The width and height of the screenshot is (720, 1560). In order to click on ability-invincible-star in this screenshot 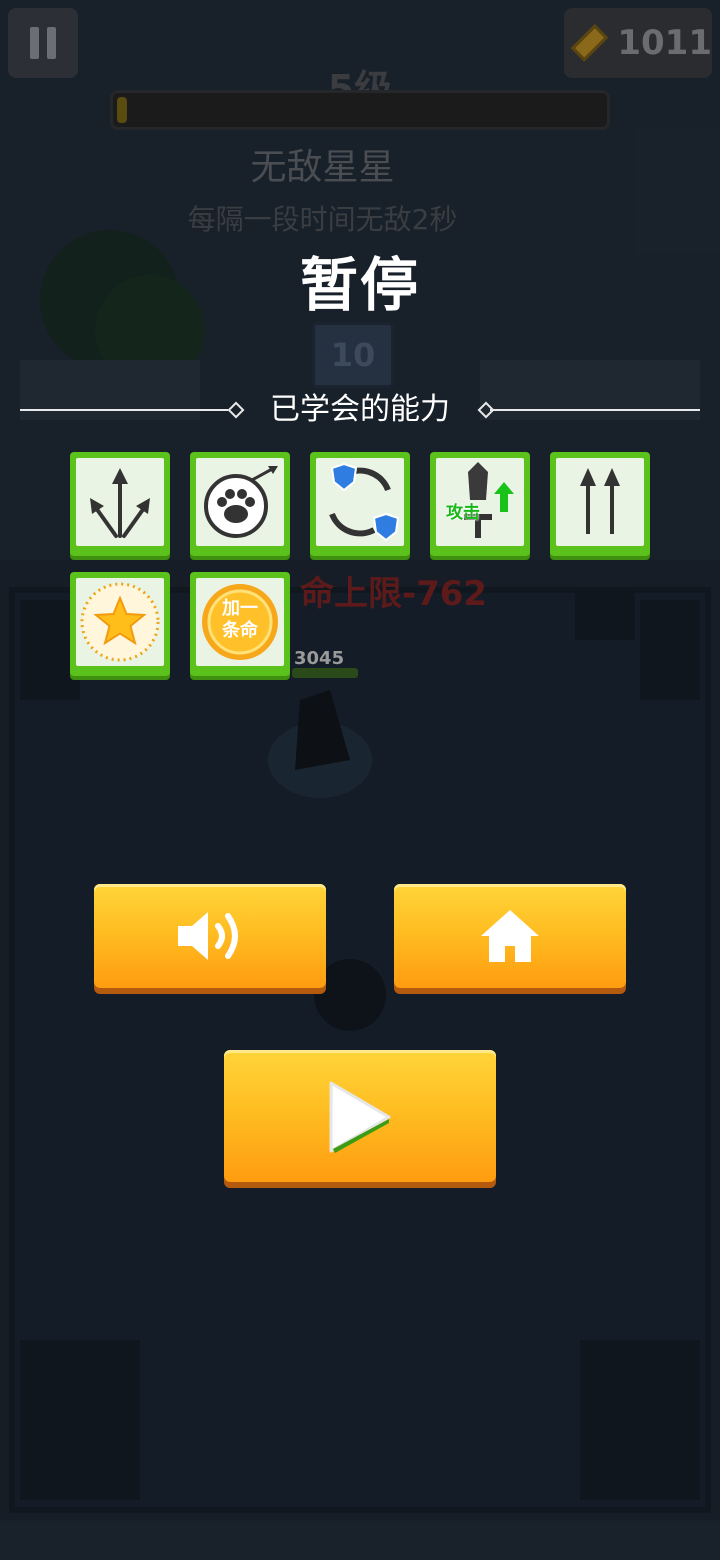, I will do `click(120, 624)`.